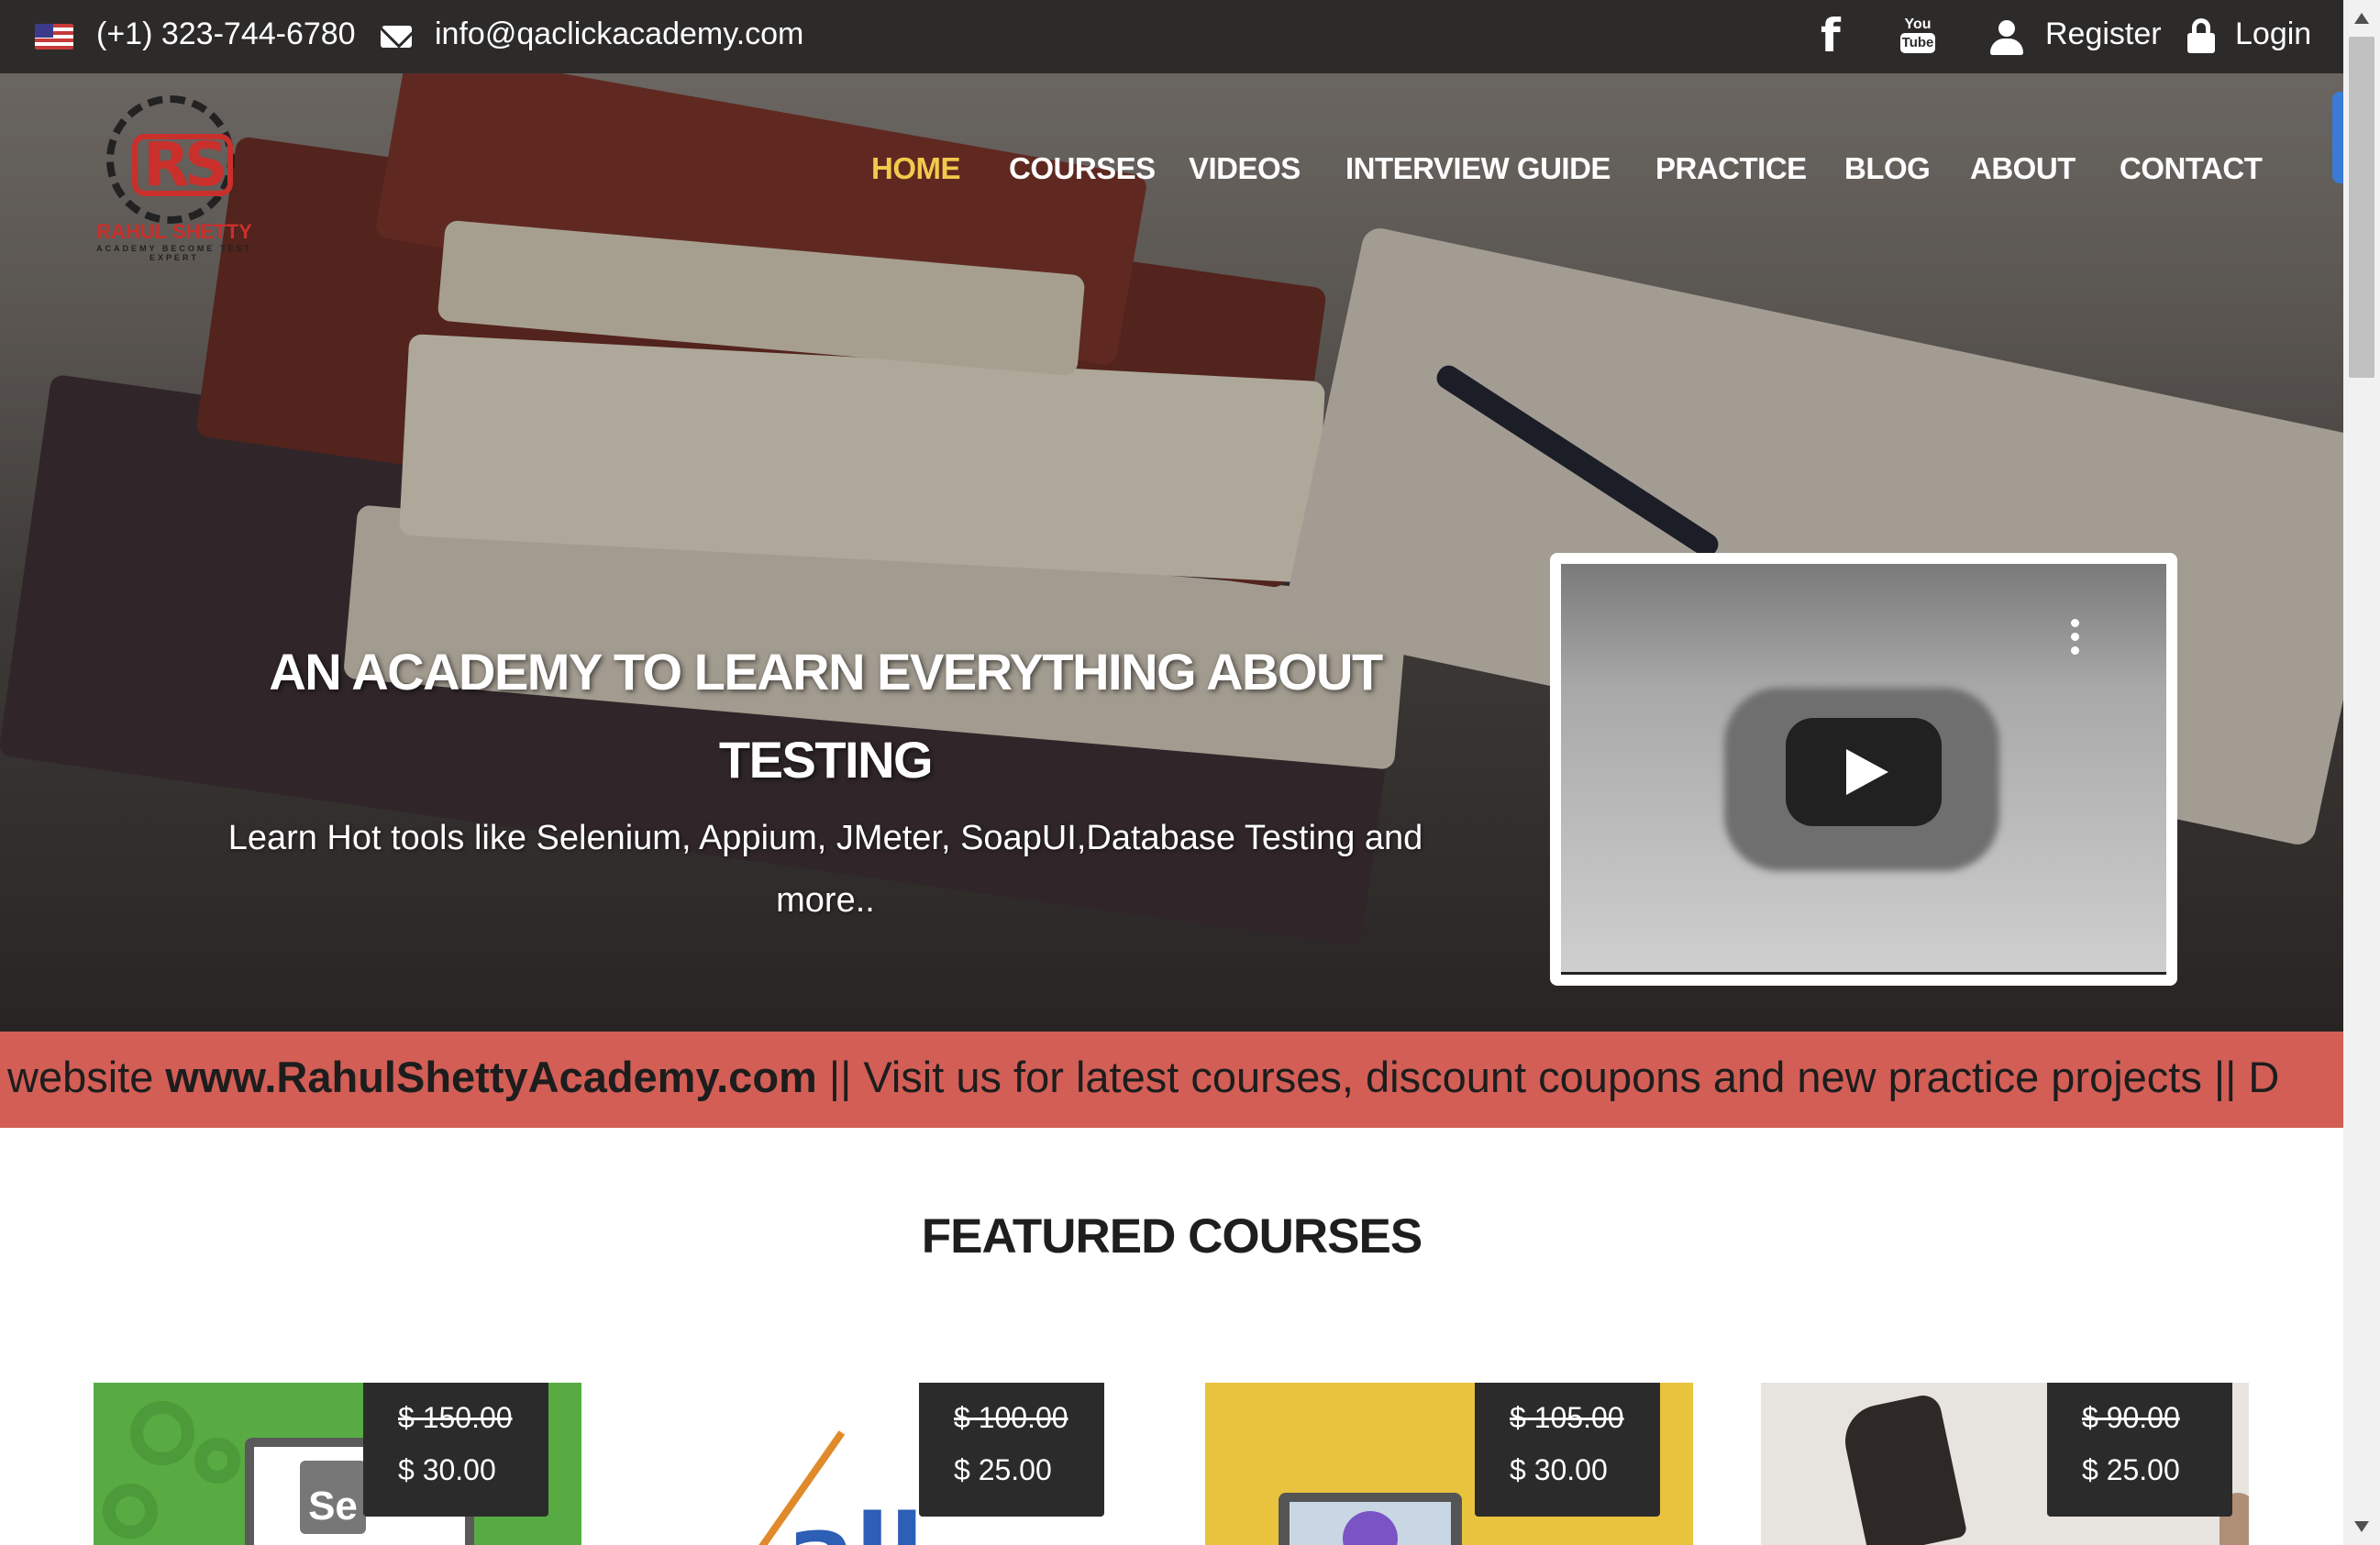  Describe the element at coordinates (2191, 168) in the screenshot. I see `nav-contact: CONTACT` at that location.